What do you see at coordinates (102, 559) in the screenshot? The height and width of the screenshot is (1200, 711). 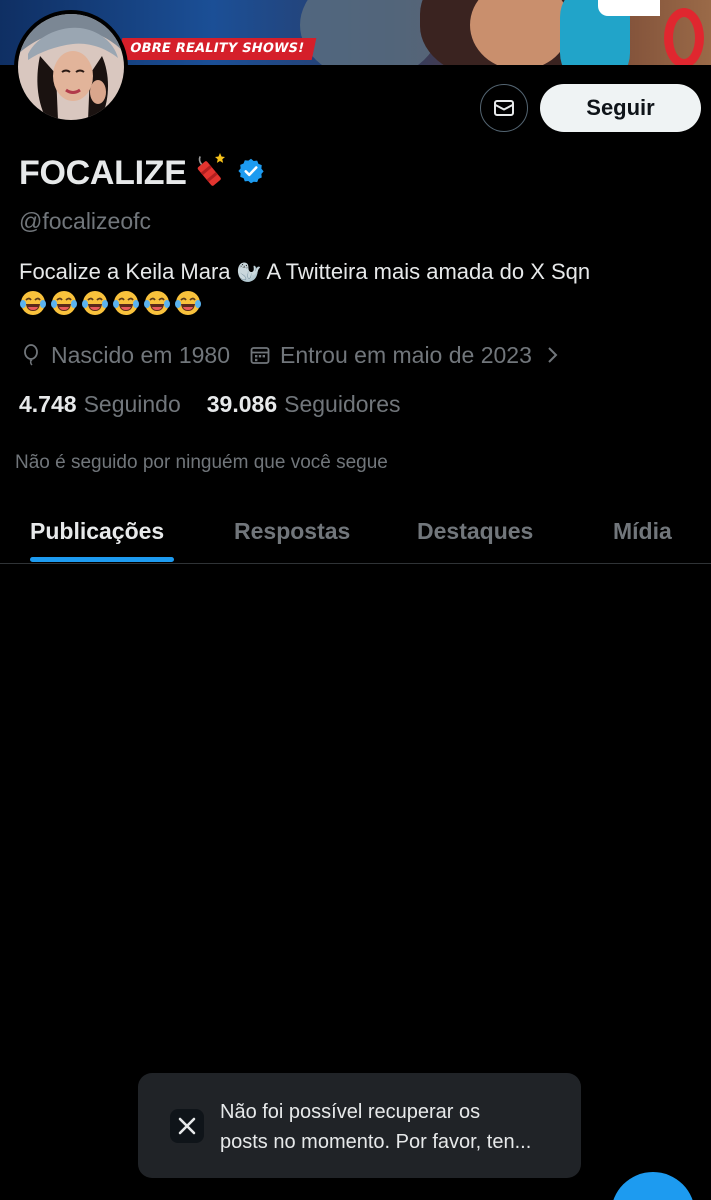 I see `active-tab-indicator` at bounding box center [102, 559].